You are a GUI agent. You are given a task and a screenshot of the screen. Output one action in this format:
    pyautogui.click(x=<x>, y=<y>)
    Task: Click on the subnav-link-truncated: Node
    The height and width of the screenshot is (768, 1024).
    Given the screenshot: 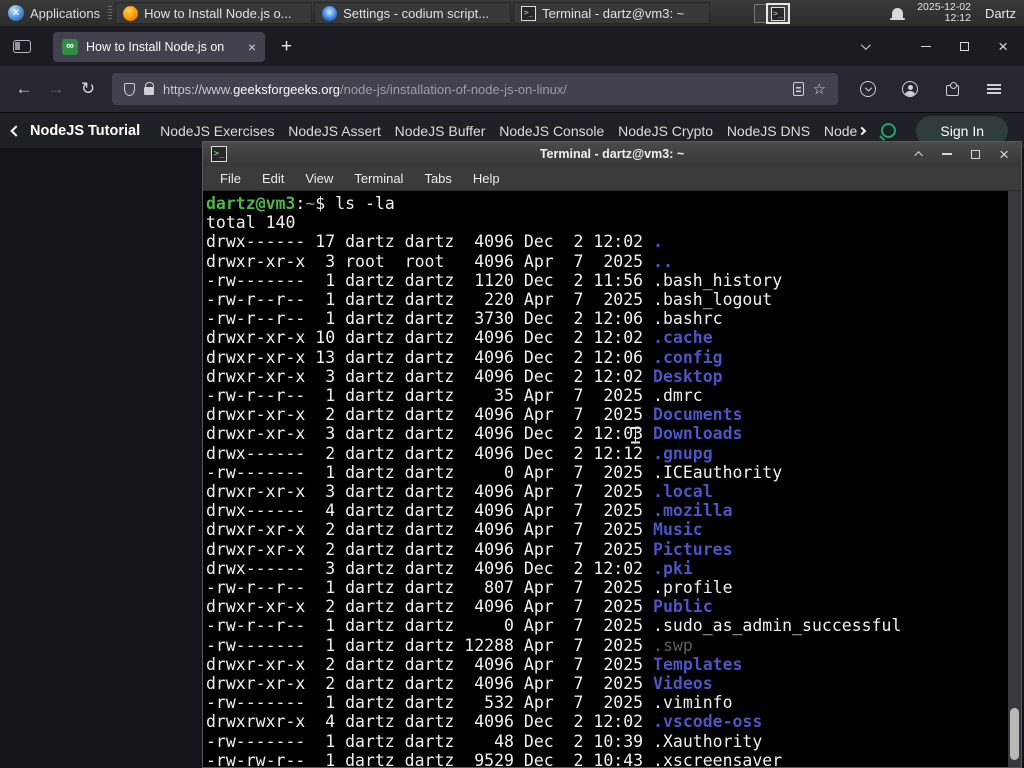 What is the action you would take?
    pyautogui.click(x=845, y=131)
    